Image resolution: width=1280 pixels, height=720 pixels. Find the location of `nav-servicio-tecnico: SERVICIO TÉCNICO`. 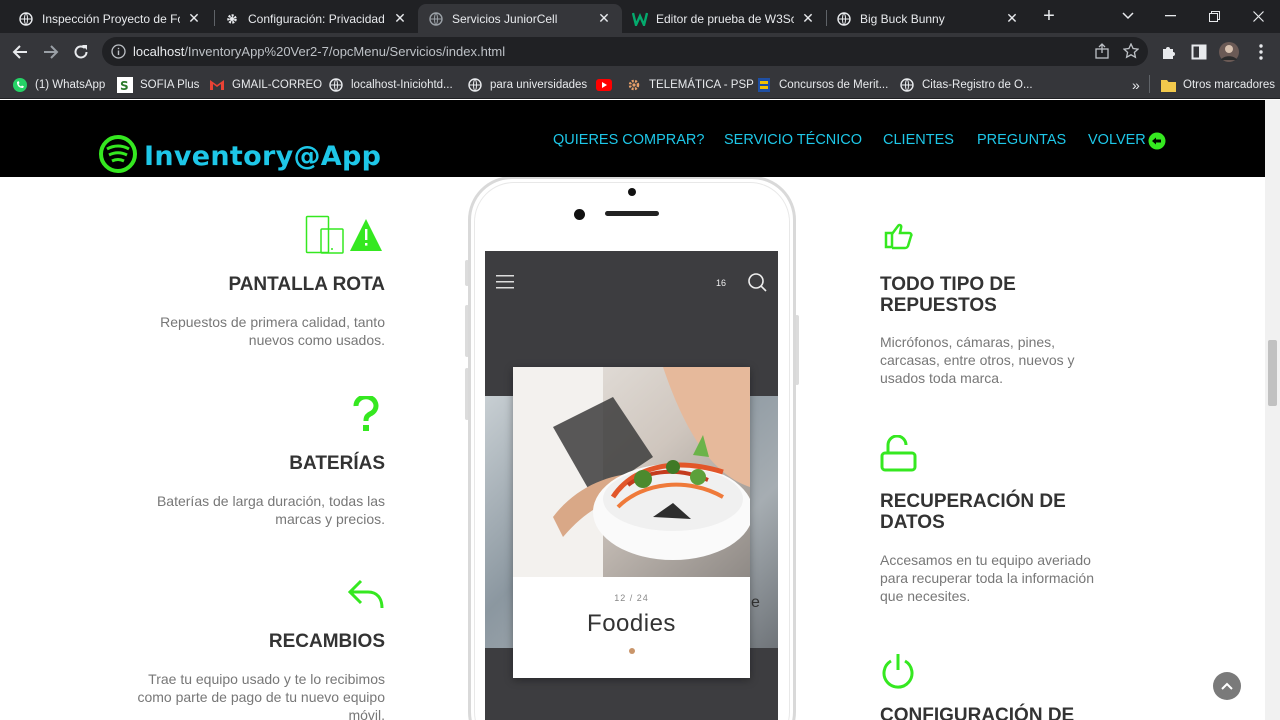

nav-servicio-tecnico: SERVICIO TÉCNICO is located at coordinates (793, 140).